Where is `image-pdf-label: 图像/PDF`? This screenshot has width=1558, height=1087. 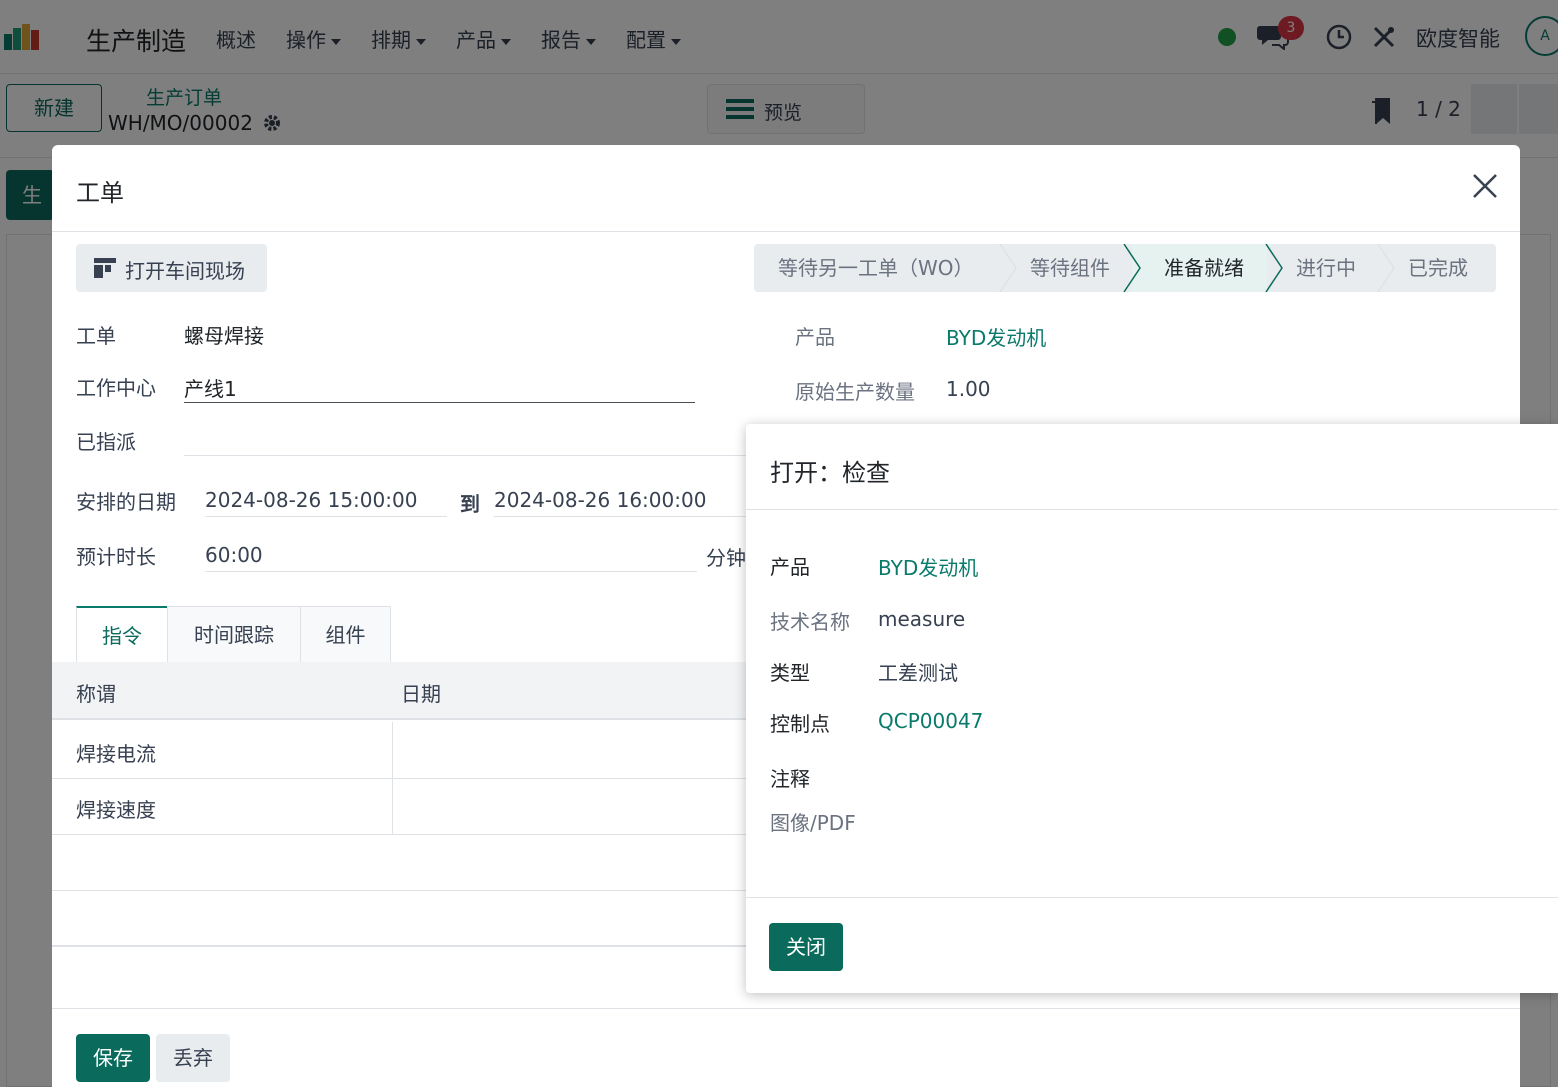
image-pdf-label: 图像/PDF is located at coordinates (813, 823).